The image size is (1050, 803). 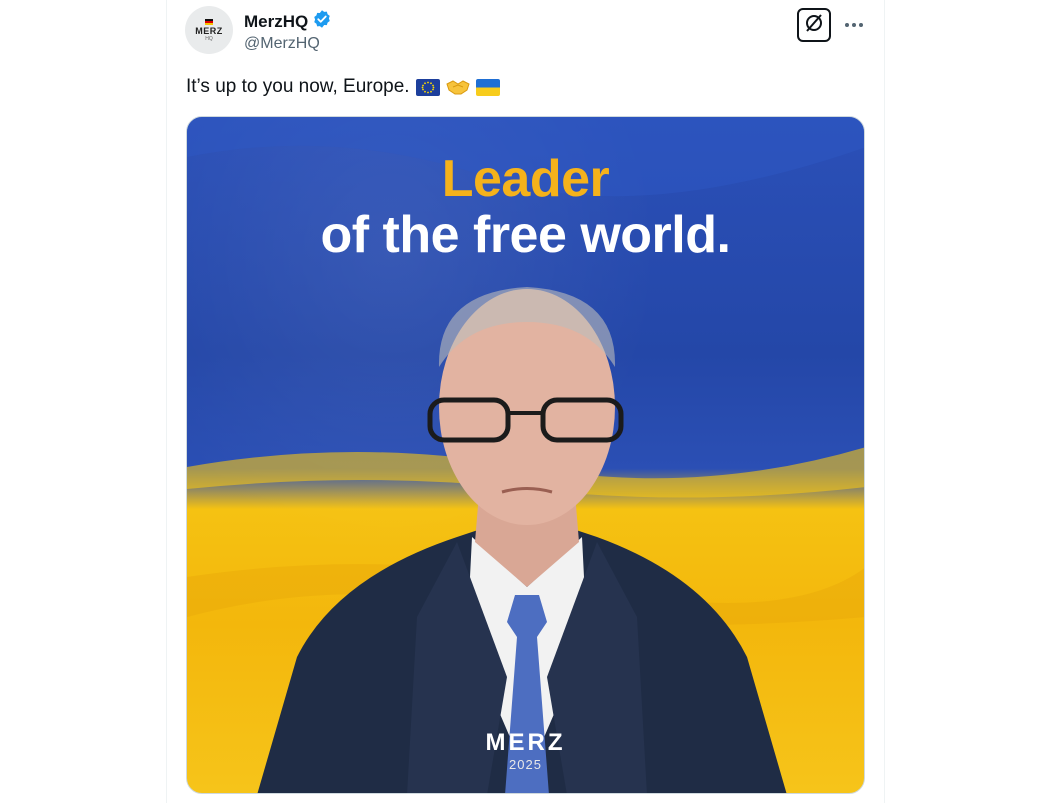 What do you see at coordinates (209, 21) in the screenshot?
I see `german-flag-mark` at bounding box center [209, 21].